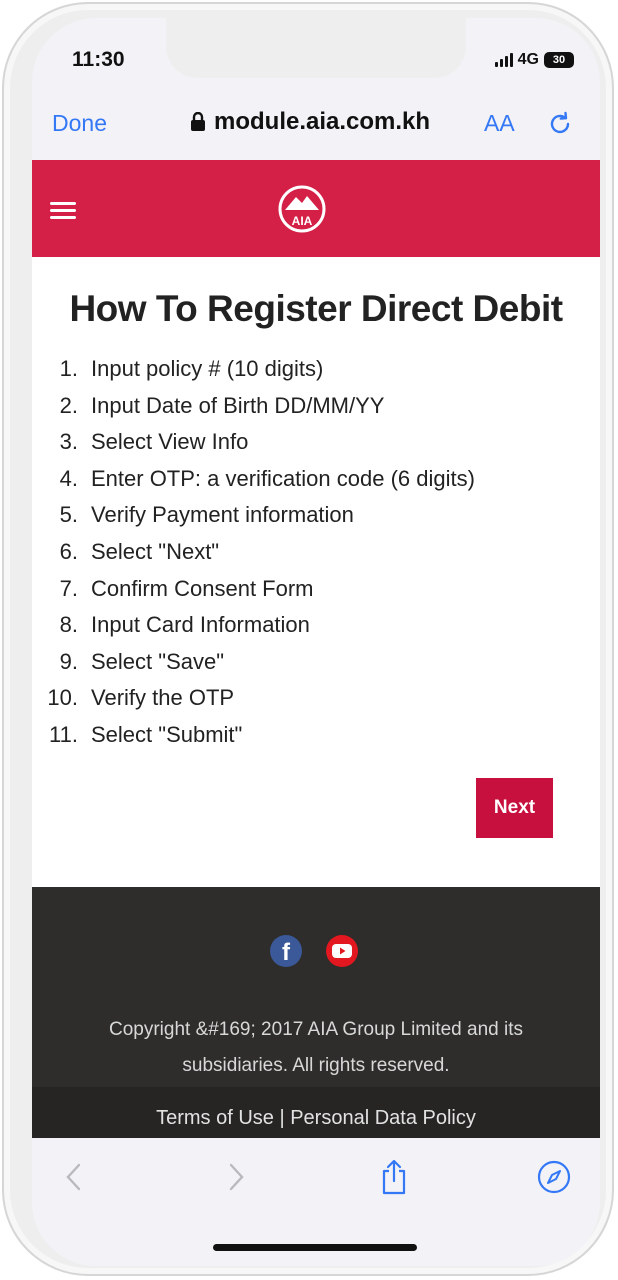 Image resolution: width=618 pixels, height=1280 pixels. I want to click on svg-text: AIA, so click(302, 221).